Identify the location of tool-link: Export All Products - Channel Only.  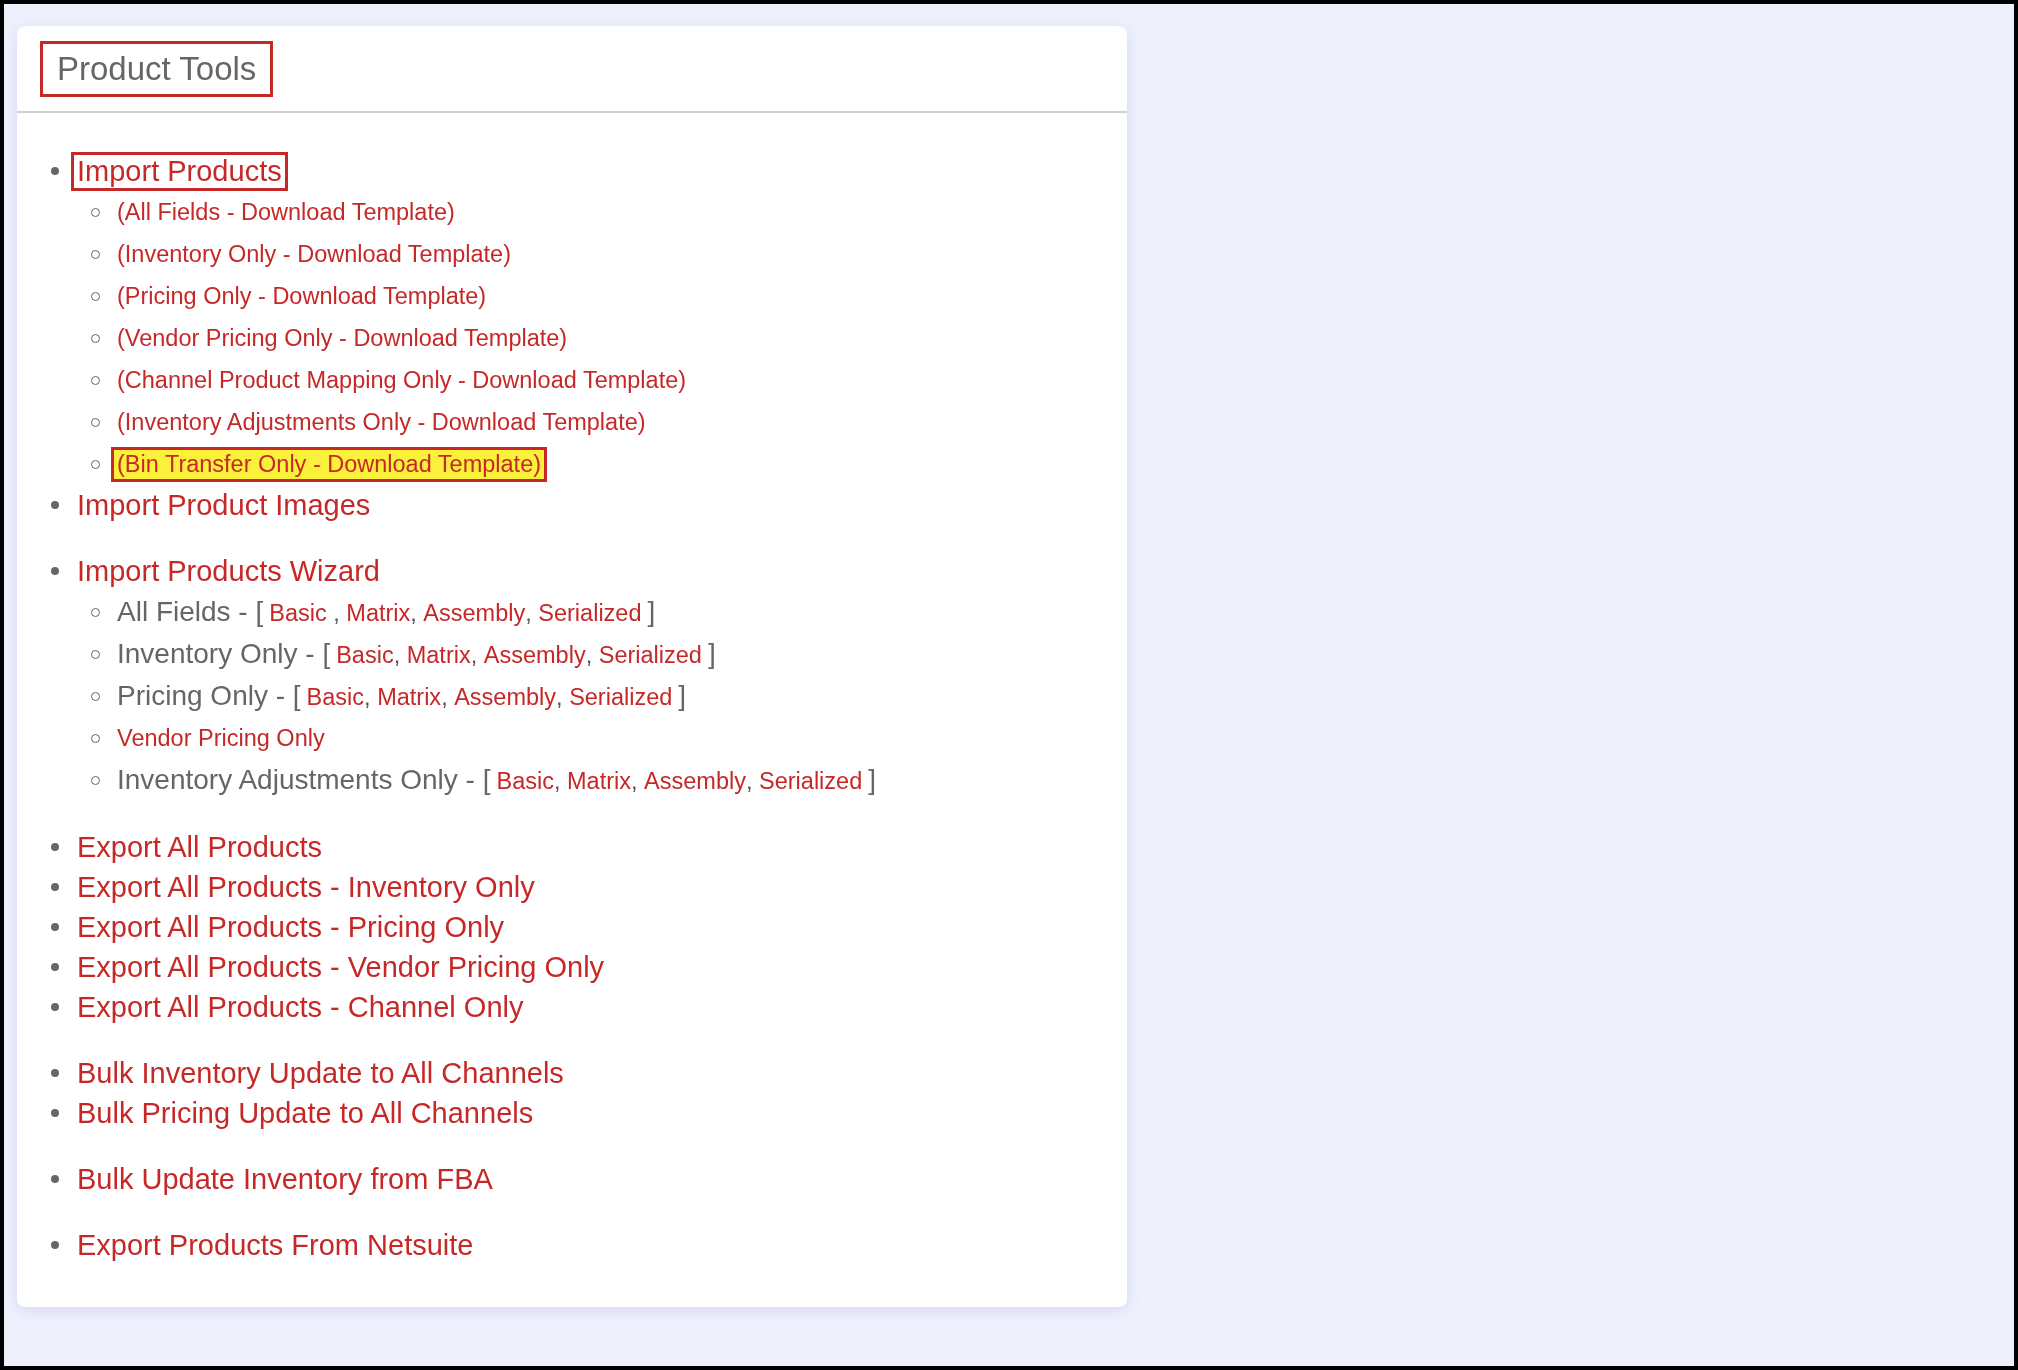
(300, 1007).